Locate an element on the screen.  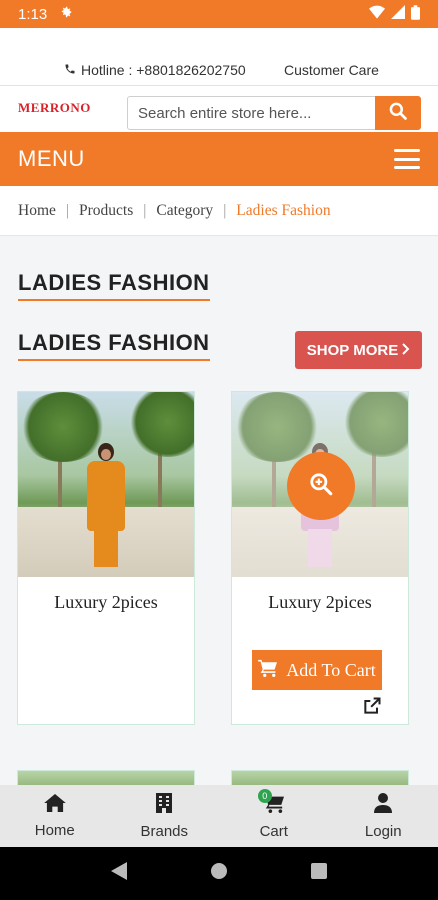
nav-login-label: Login is located at coordinates (383, 831).